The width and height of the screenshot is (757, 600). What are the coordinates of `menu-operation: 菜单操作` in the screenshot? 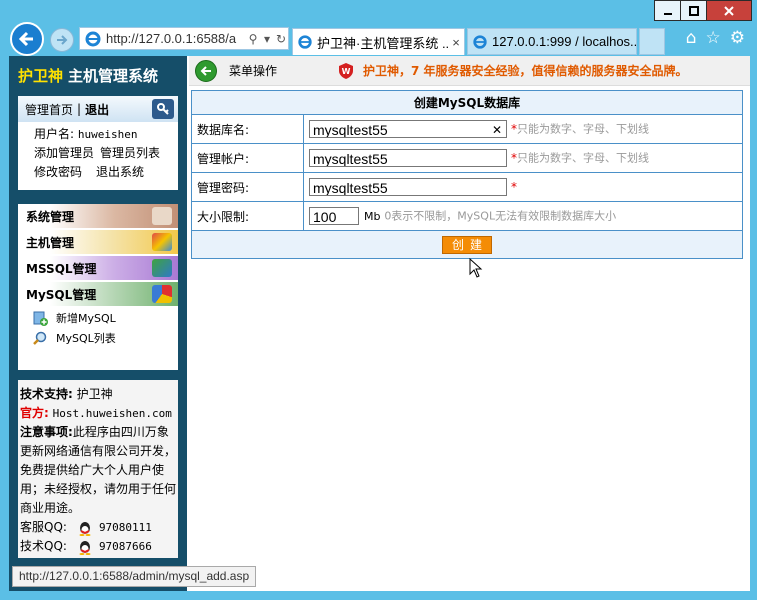 It's located at (233, 70).